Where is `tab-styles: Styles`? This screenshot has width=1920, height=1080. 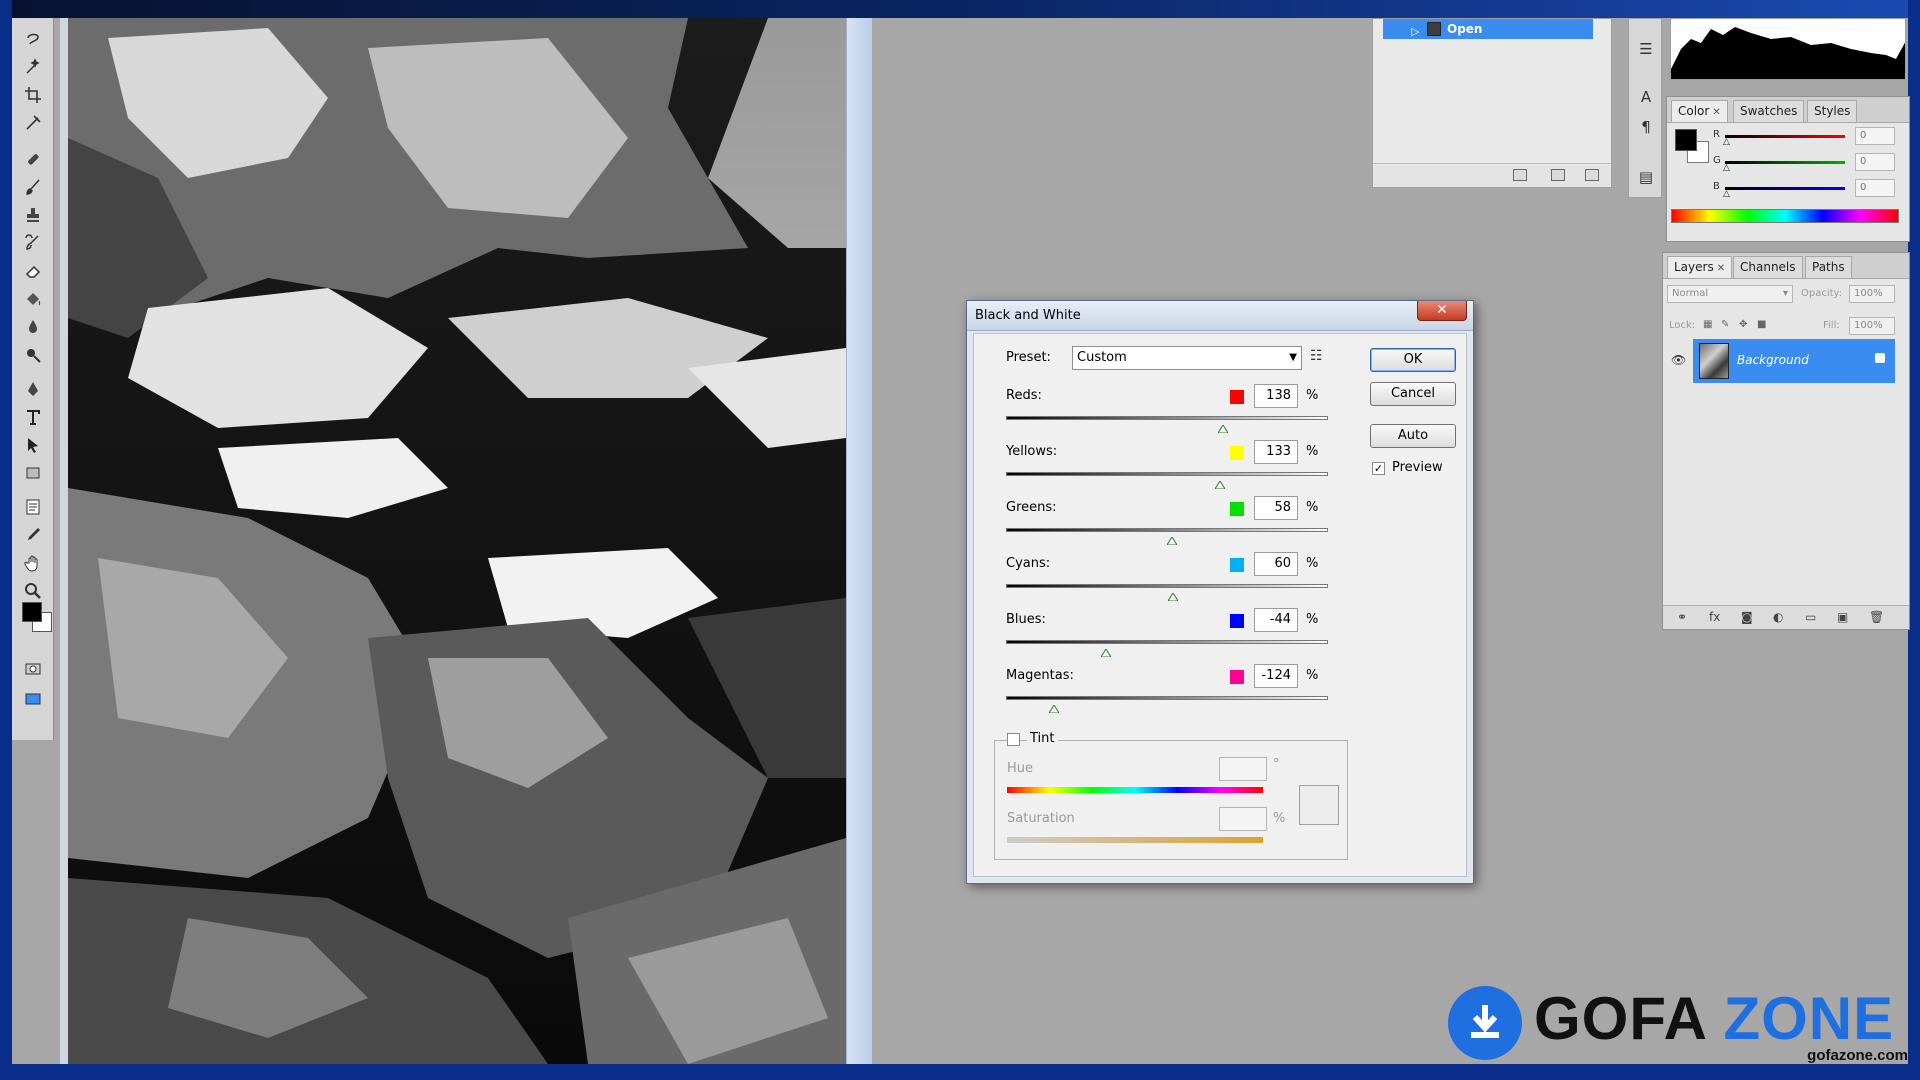 tab-styles: Styles is located at coordinates (1832, 111).